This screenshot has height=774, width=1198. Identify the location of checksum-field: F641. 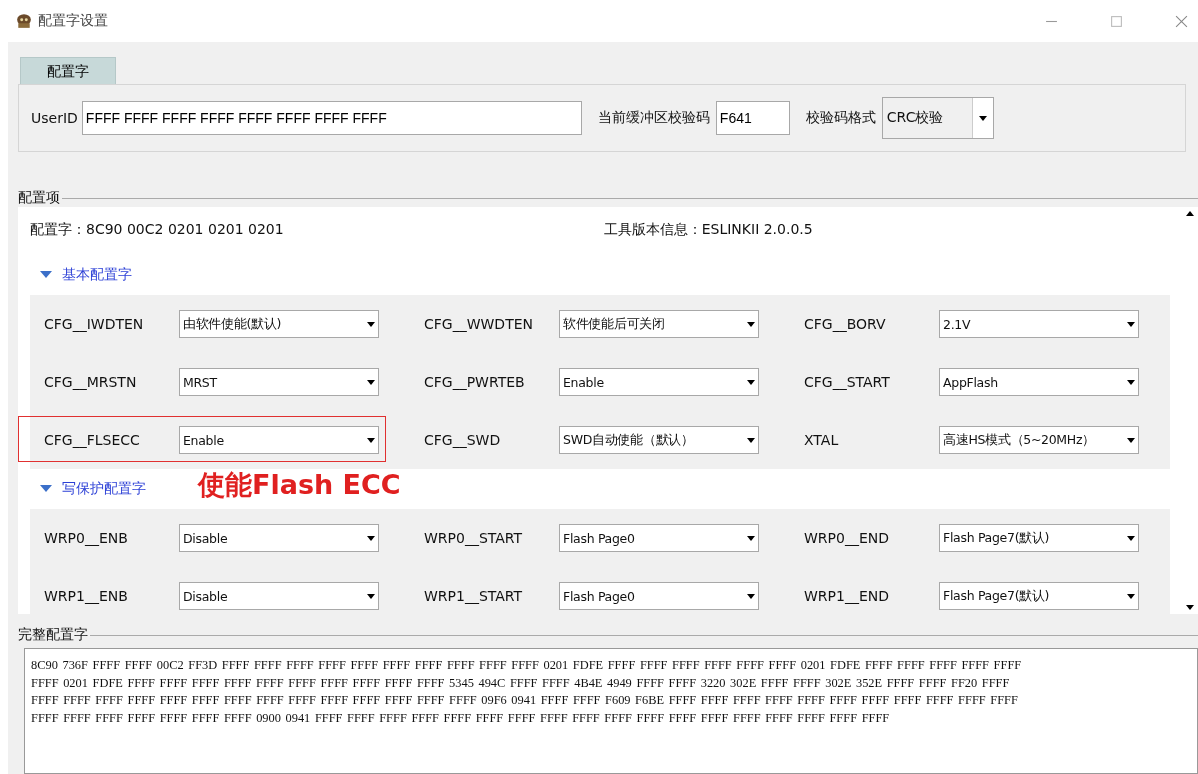
(752, 118).